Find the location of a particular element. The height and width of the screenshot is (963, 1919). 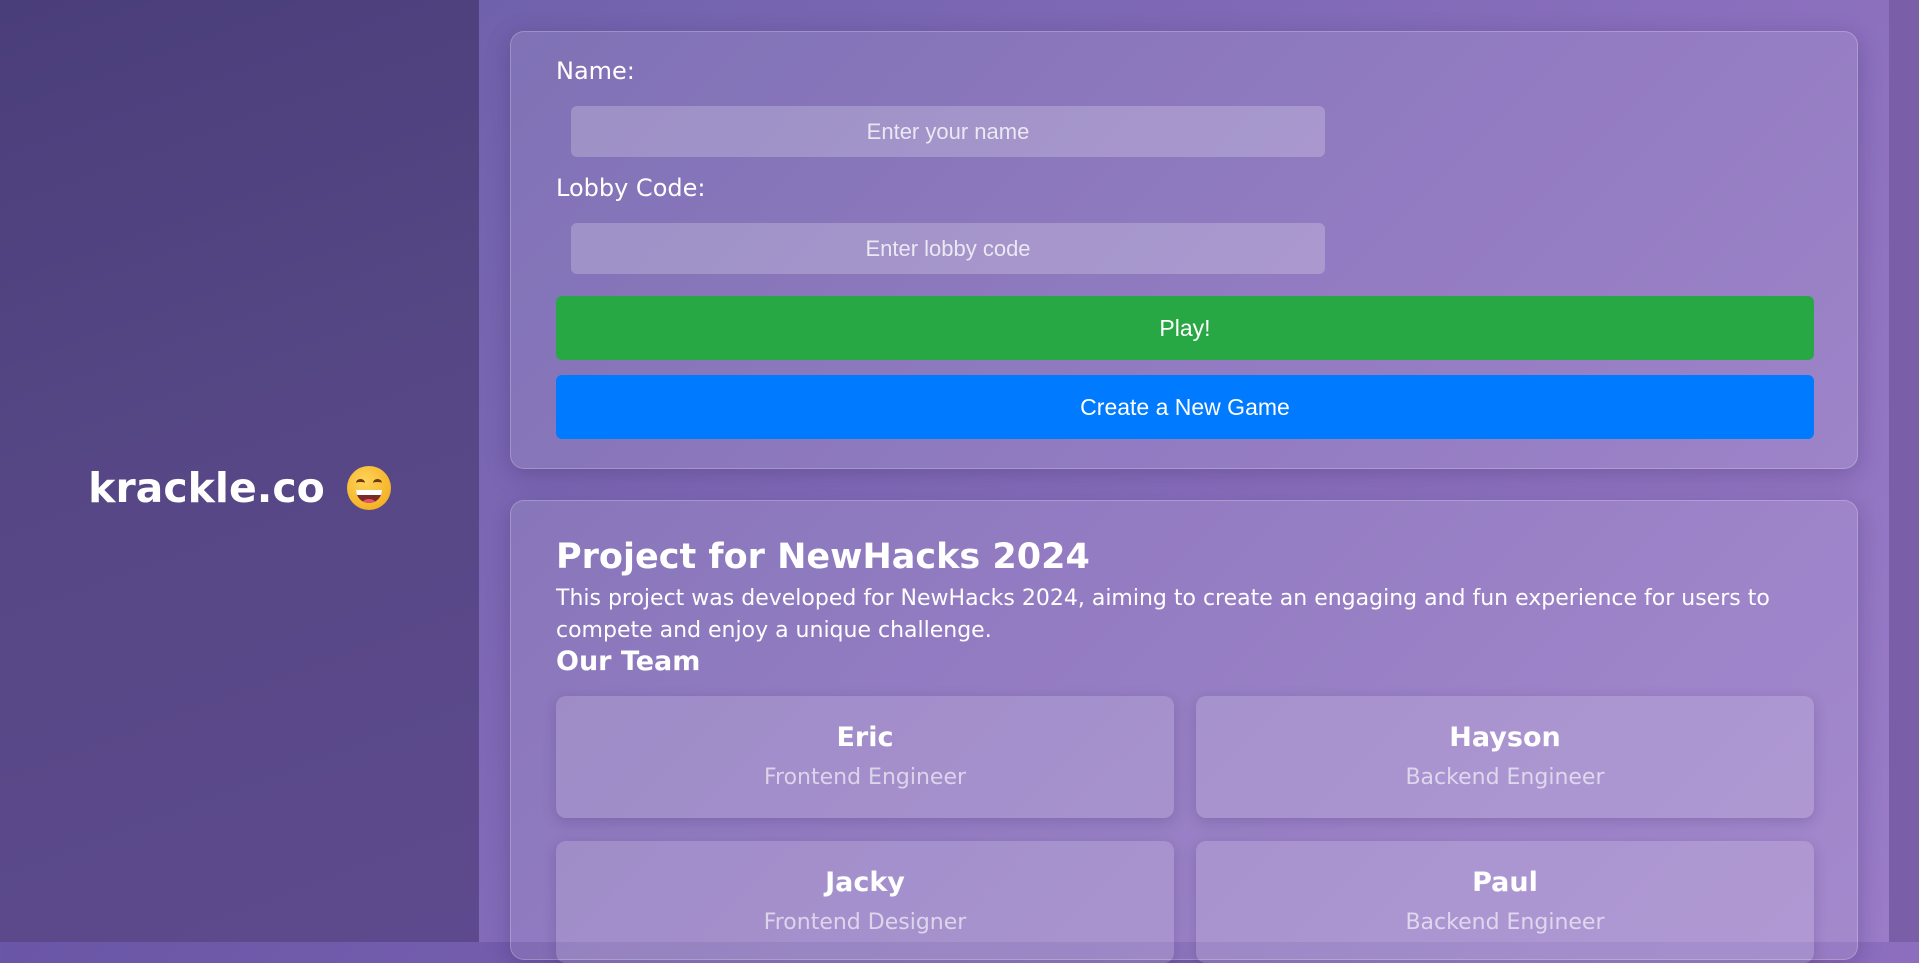

brand-logo: krackle.co is located at coordinates (239, 488).